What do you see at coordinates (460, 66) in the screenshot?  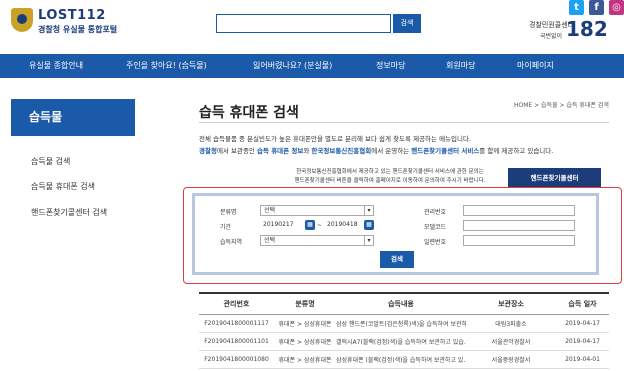 I see `nav-item-member: 회원마당` at bounding box center [460, 66].